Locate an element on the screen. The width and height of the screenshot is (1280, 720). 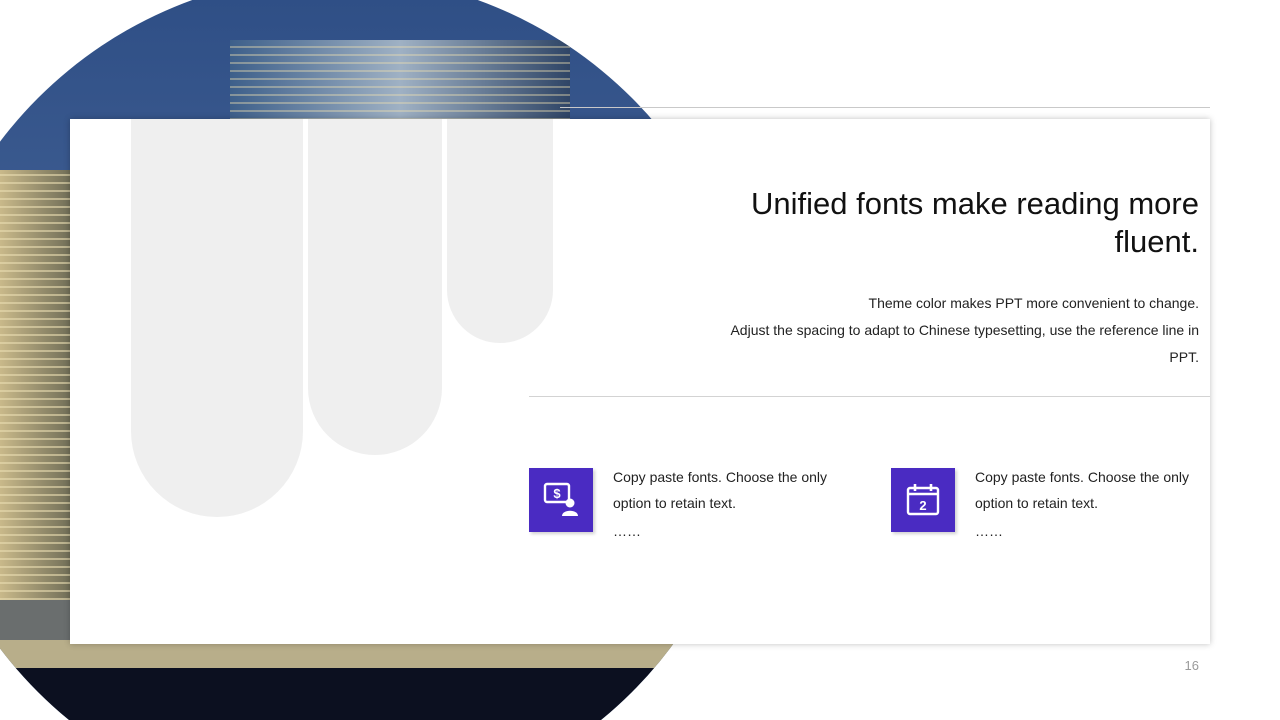
decorative-pill-small is located at coordinates (500, 231).